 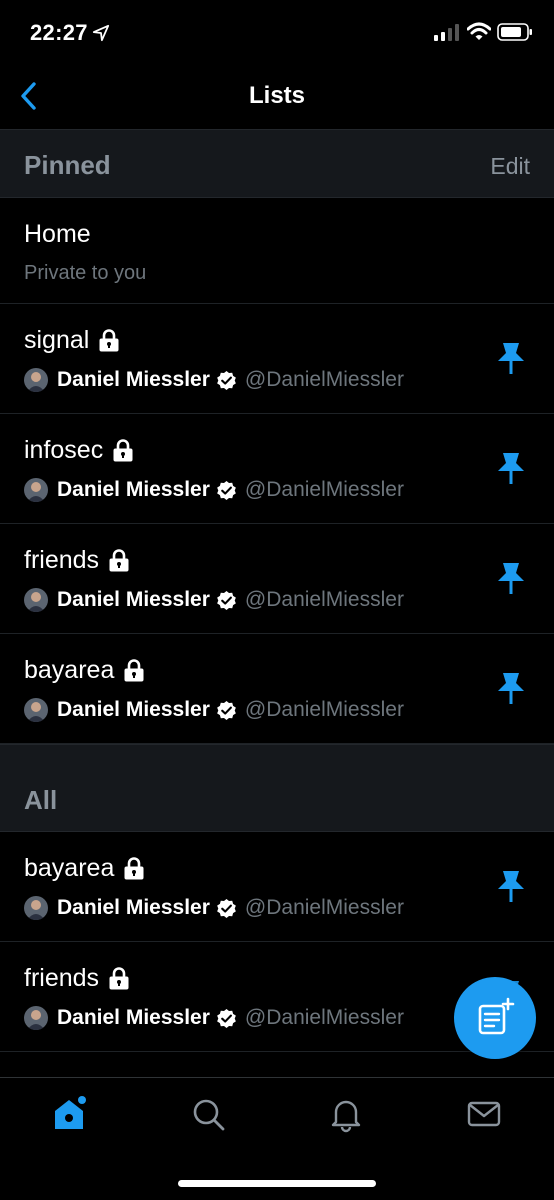 I want to click on edit-button: Edit, so click(x=510, y=166).